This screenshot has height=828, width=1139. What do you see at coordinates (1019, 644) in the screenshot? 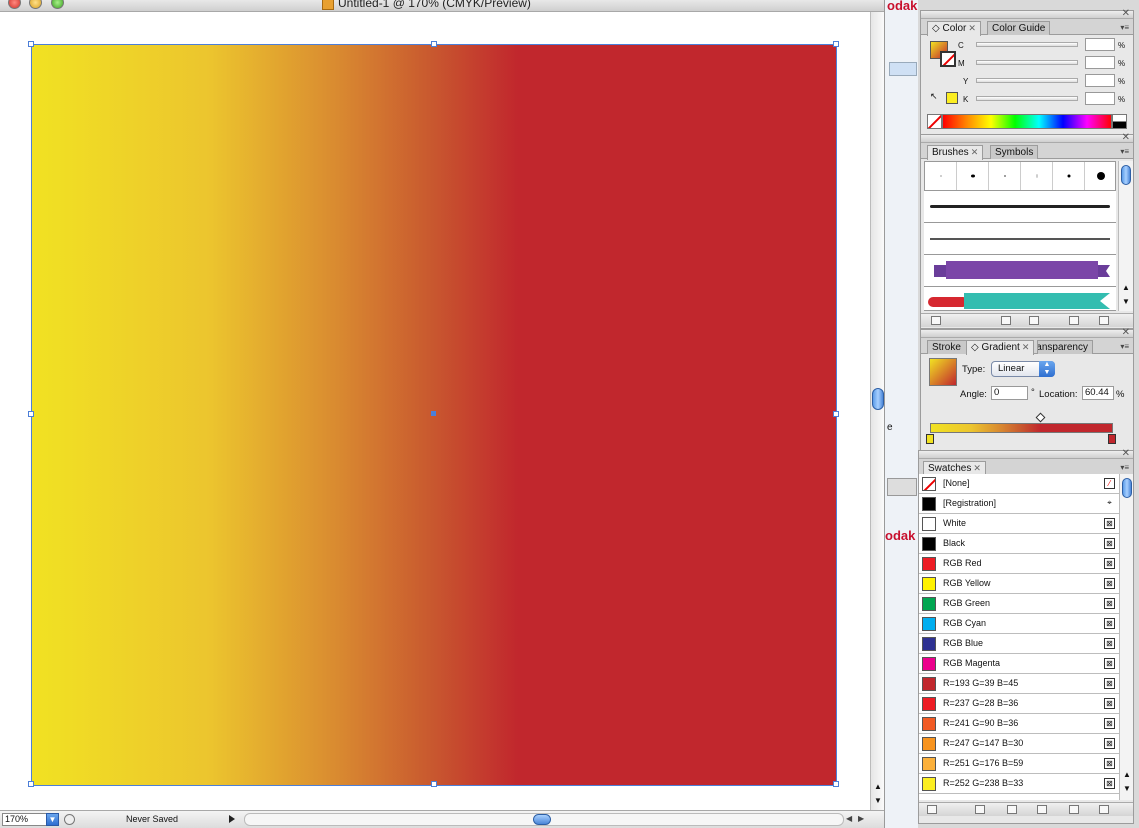
I see `swatch-row: RGB Blue ⊠` at bounding box center [1019, 644].